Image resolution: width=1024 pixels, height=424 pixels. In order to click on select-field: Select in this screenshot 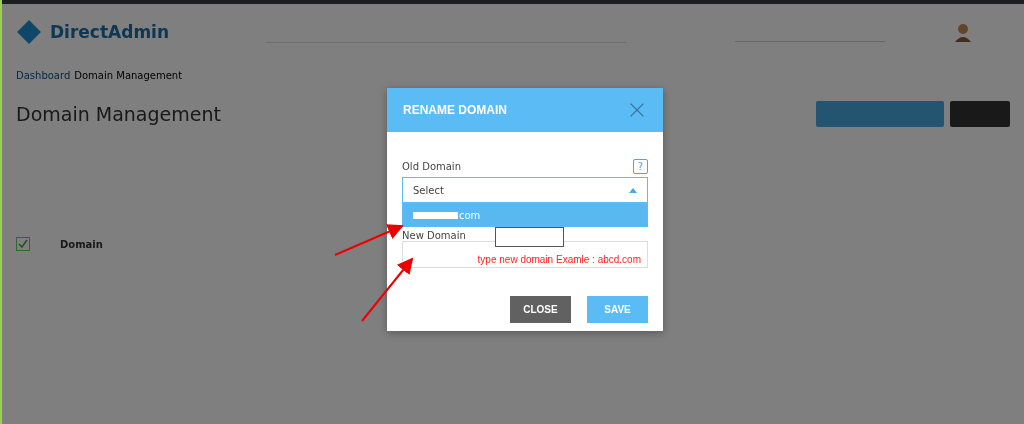, I will do `click(525, 190)`.